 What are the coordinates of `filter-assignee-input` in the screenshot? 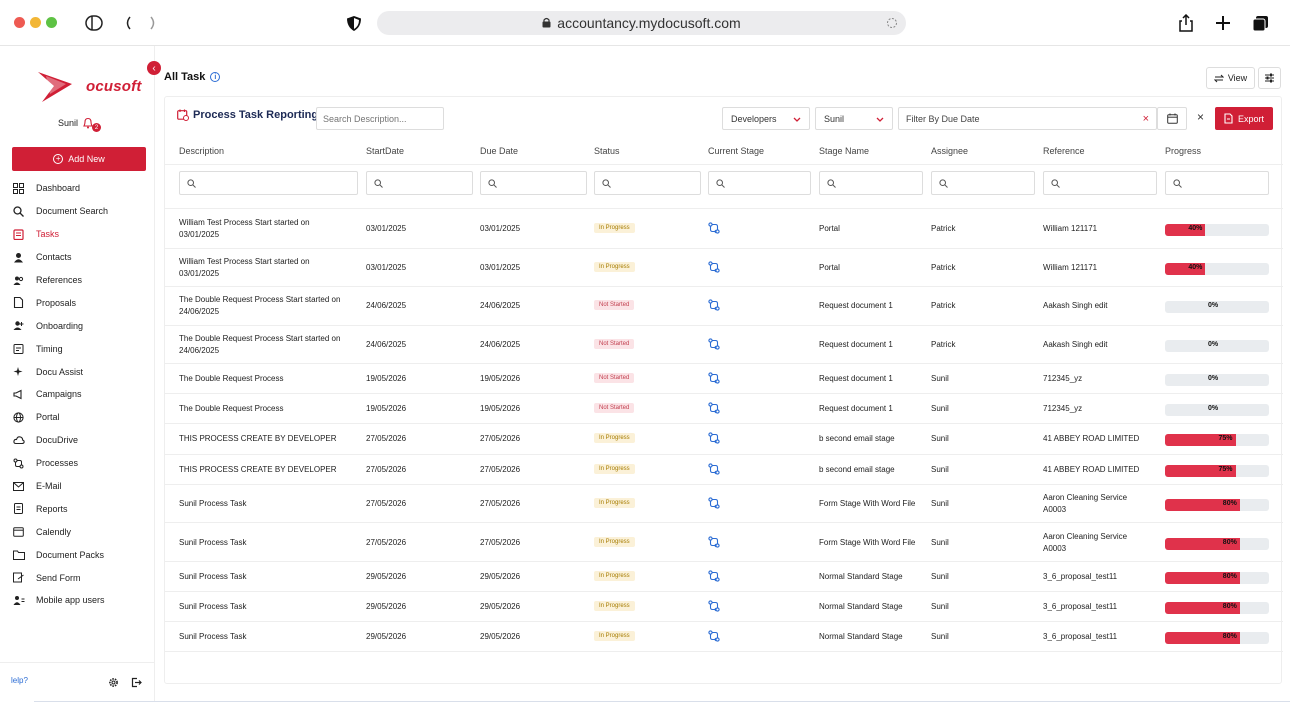 It's located at (983, 183).